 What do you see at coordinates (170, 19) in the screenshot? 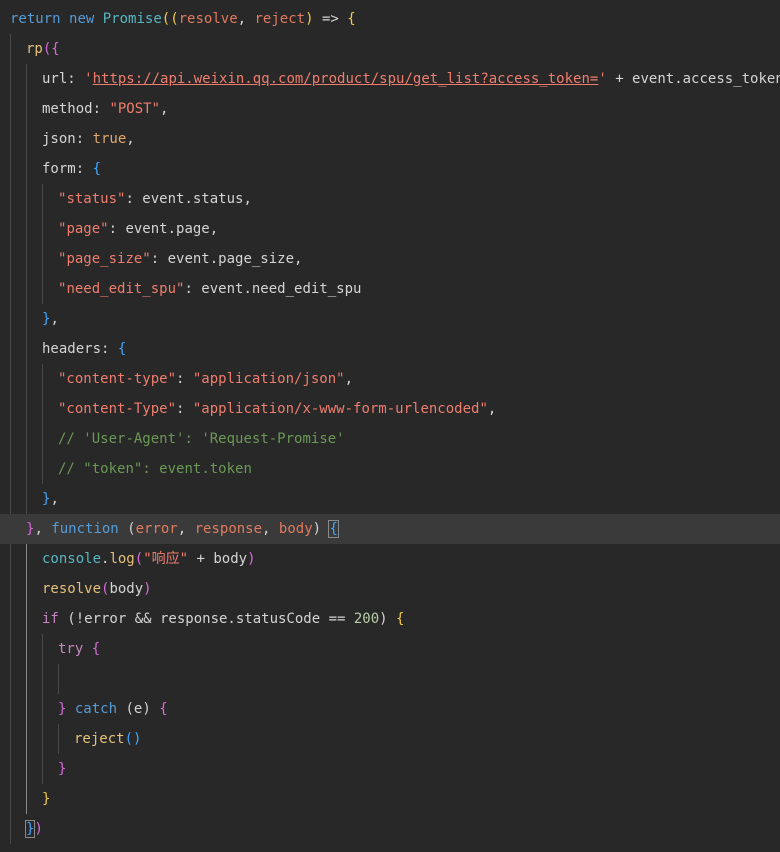
I see `code-token: ((` at bounding box center [170, 19].